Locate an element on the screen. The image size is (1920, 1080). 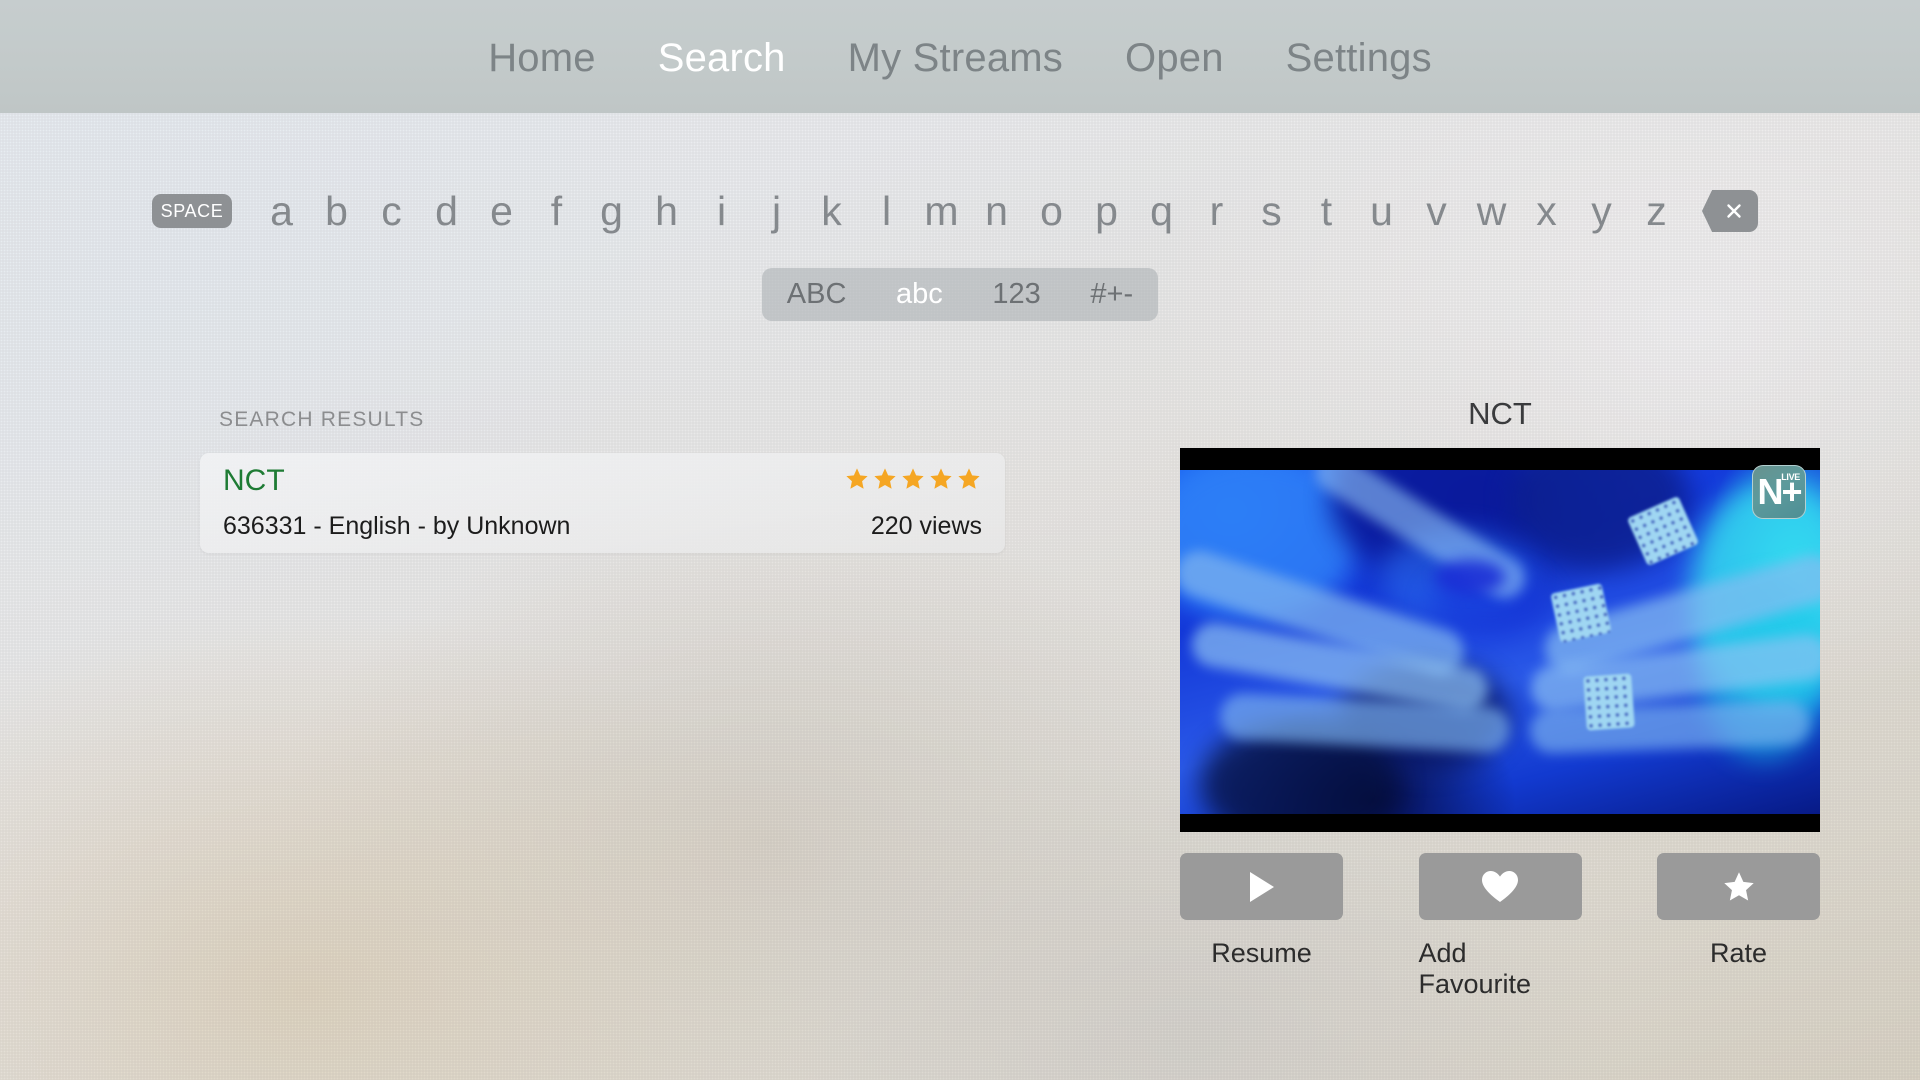
nav-item-search: Search is located at coordinates (722, 58).